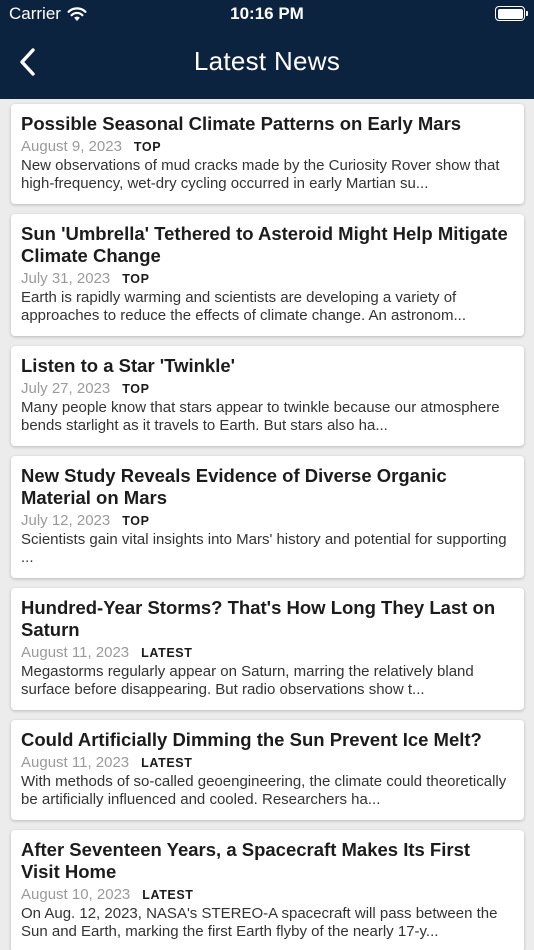  Describe the element at coordinates (511, 13) in the screenshot. I see `battery-icon` at that location.